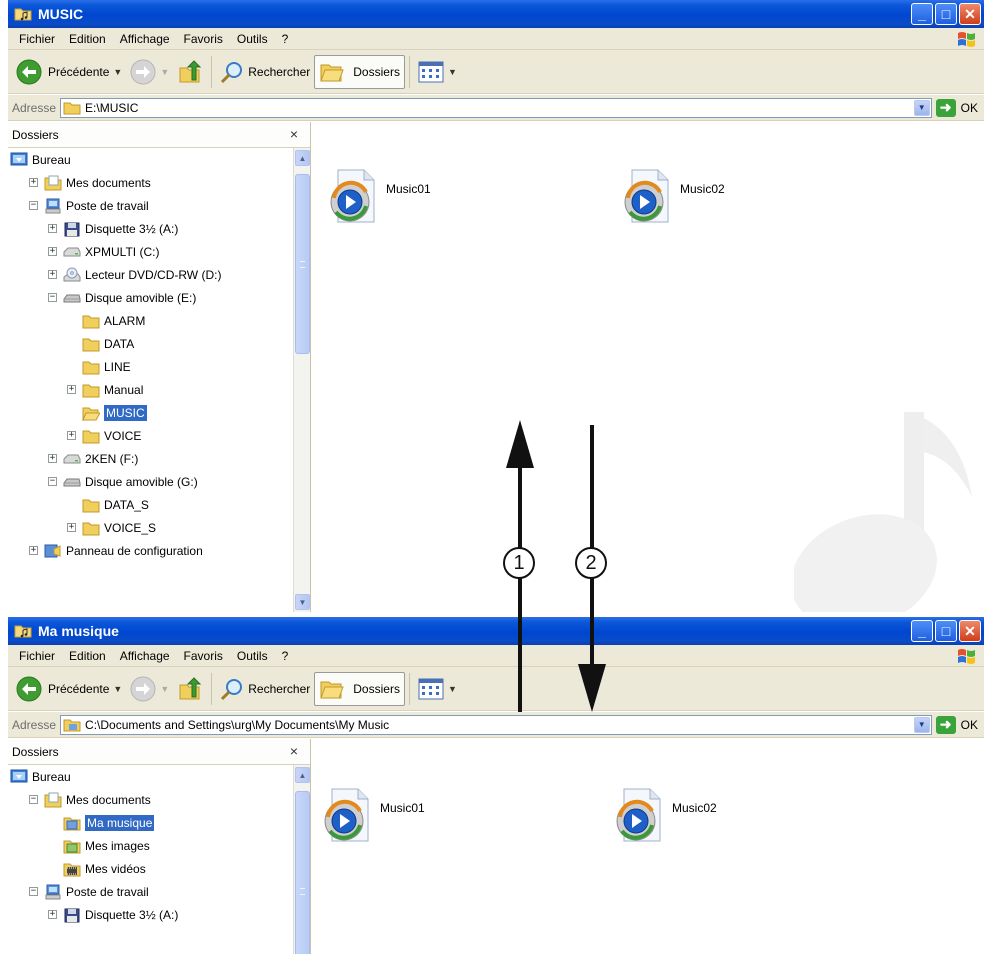  What do you see at coordinates (149, 366) in the screenshot?
I see `tree-item: LINE` at bounding box center [149, 366].